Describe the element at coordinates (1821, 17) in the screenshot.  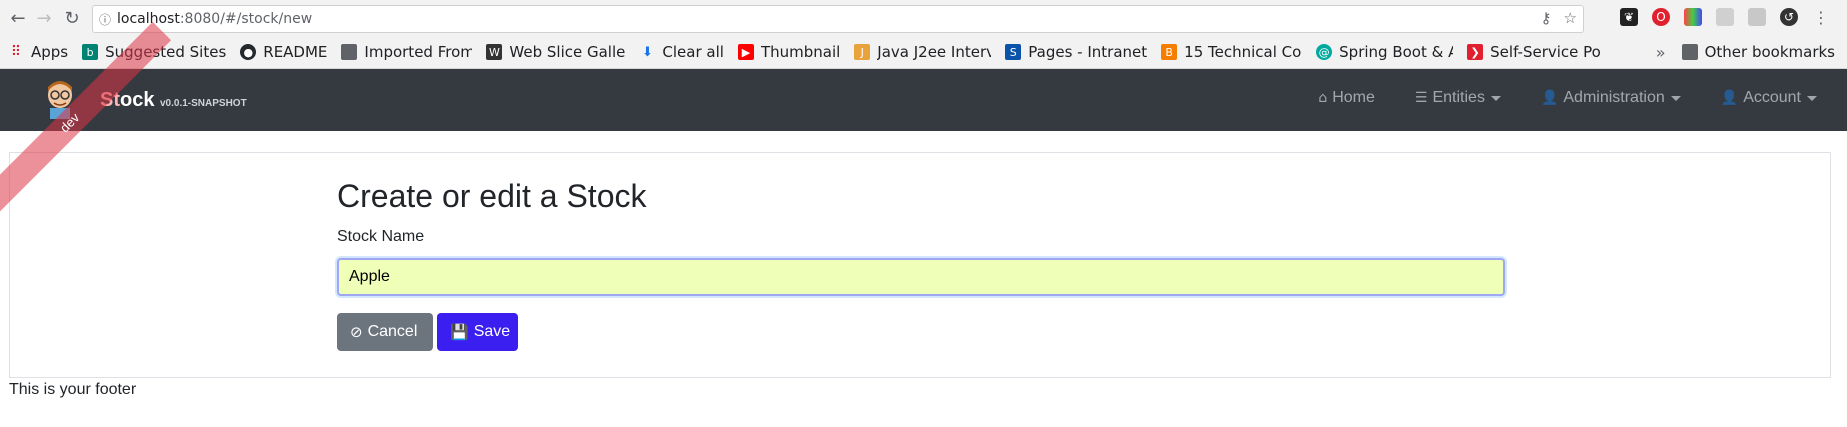
I see `menu-dots-icon: ⋮` at that location.